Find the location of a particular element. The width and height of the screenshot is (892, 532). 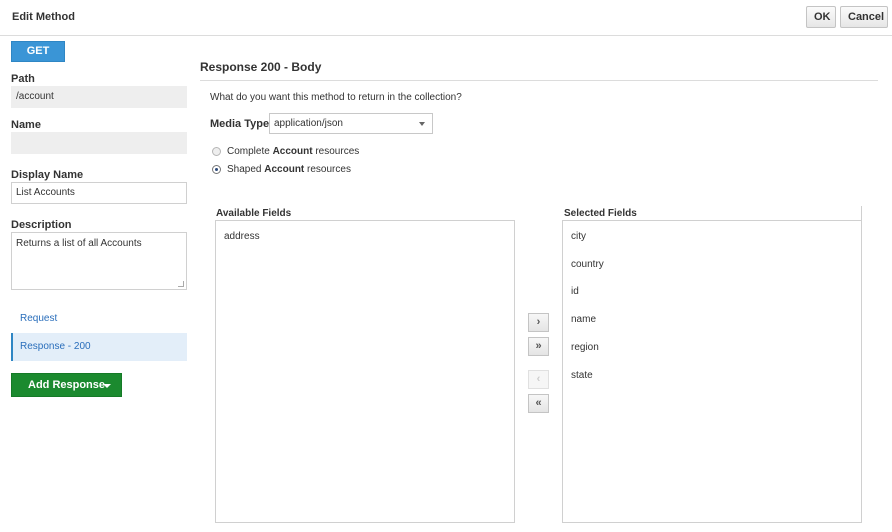

ok-button: OK is located at coordinates (821, 17).